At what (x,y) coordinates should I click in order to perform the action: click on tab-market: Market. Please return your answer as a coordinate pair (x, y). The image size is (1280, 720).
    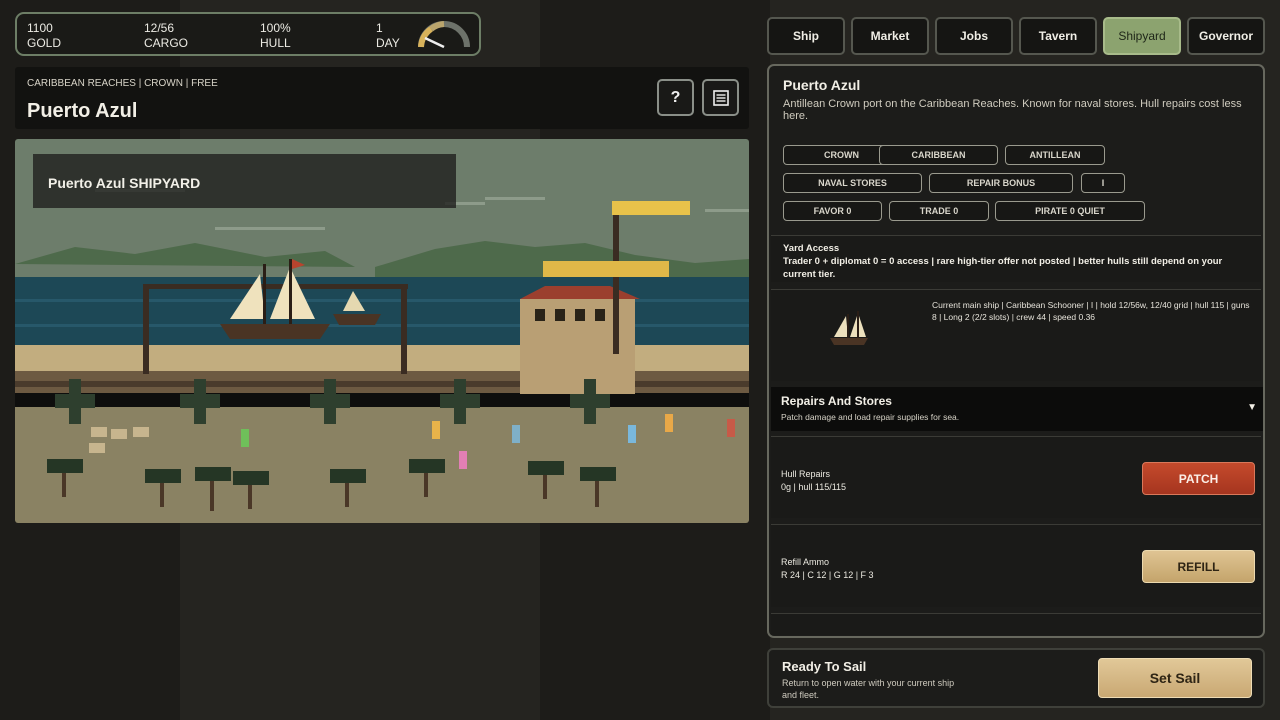
    Looking at the image, I should click on (890, 36).